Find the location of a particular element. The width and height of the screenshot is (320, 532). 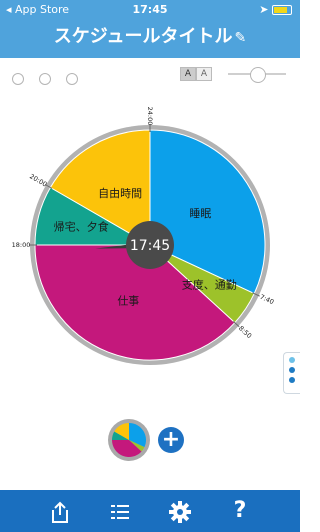

list-icon is located at coordinates (120, 511).